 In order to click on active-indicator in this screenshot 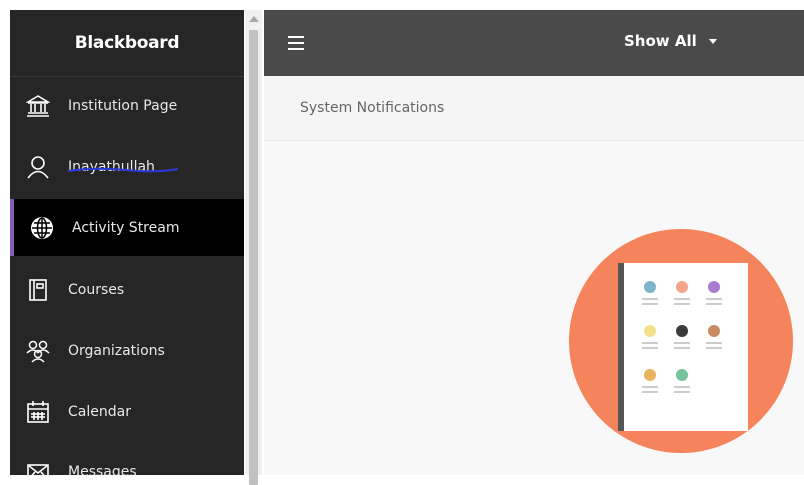, I will do `click(12, 227)`.